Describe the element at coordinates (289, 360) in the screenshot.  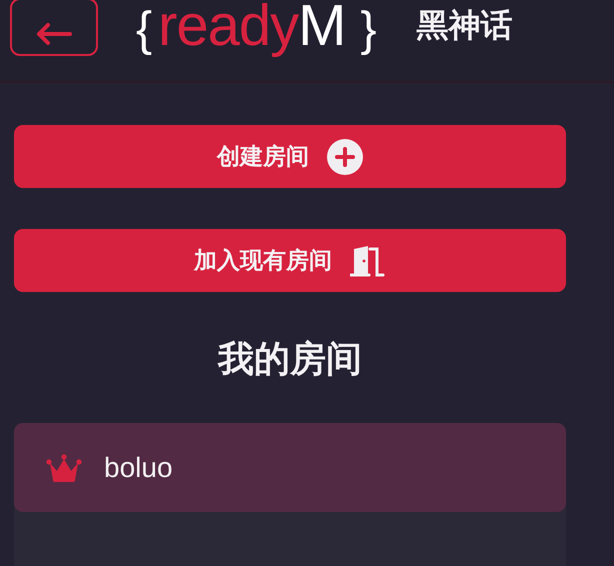
I see `section-heading: 我的房间` at that location.